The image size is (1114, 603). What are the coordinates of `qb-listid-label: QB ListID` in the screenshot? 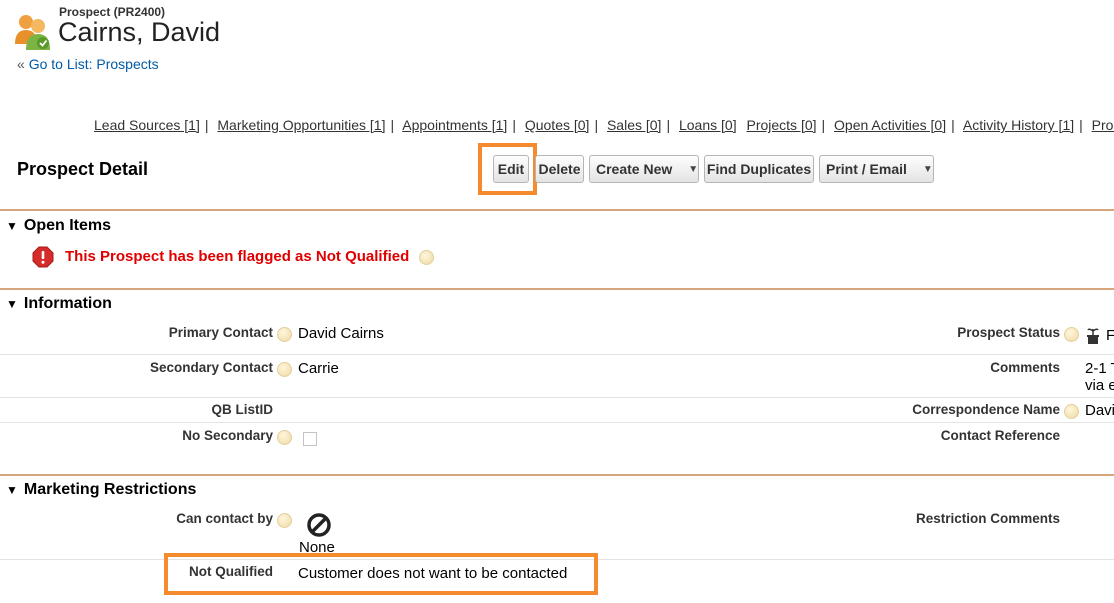 It's located at (242, 409).